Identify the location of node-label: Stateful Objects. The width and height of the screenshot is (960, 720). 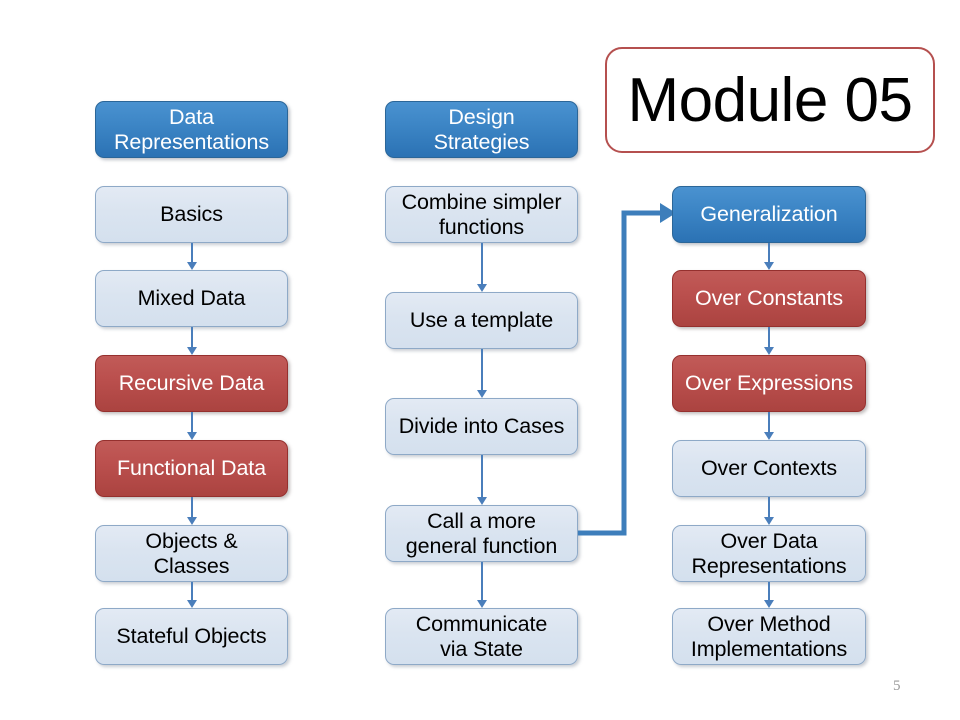
(191, 636).